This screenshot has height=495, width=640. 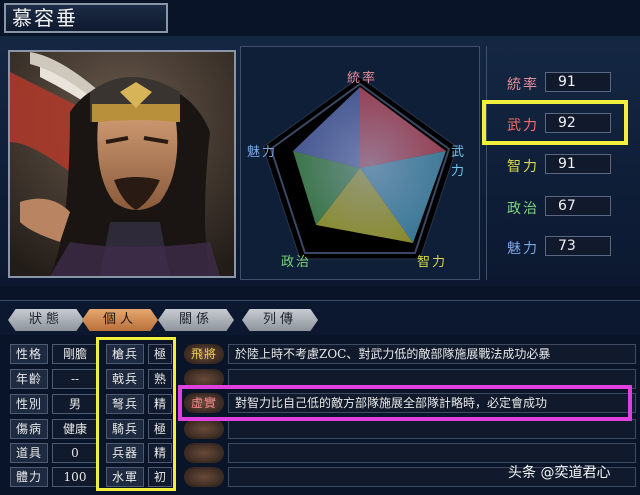 I want to click on stat-row-meili: 魅力 73, so click(x=564, y=247).